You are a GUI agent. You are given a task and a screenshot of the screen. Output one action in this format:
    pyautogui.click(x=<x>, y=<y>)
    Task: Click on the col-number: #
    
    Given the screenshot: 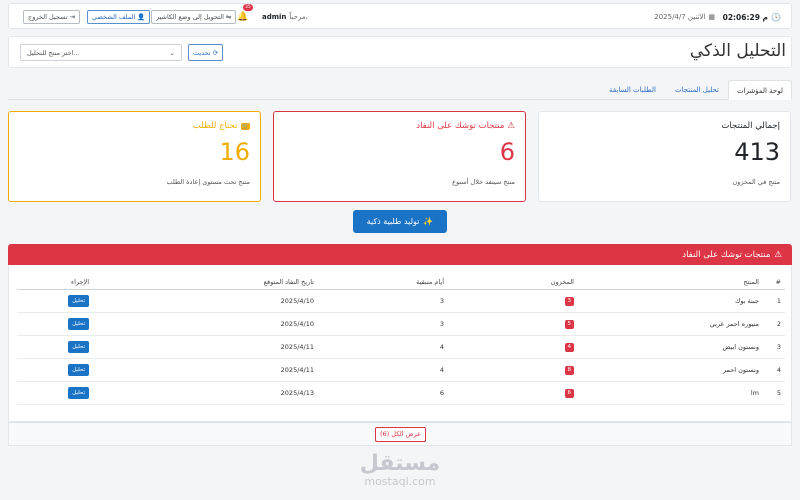 What is the action you would take?
    pyautogui.click(x=774, y=282)
    